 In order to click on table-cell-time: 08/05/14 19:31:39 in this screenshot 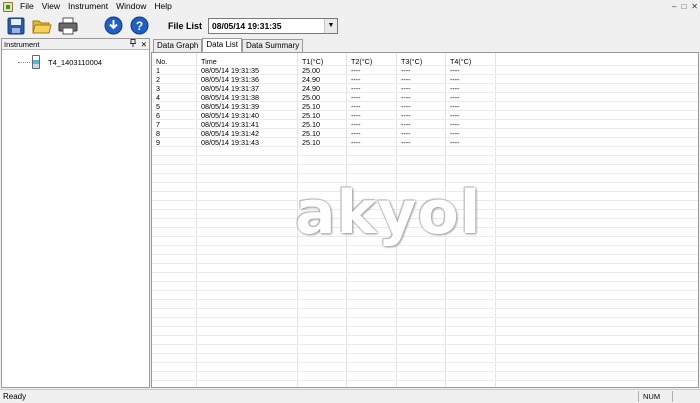, I will do `click(230, 106)`.